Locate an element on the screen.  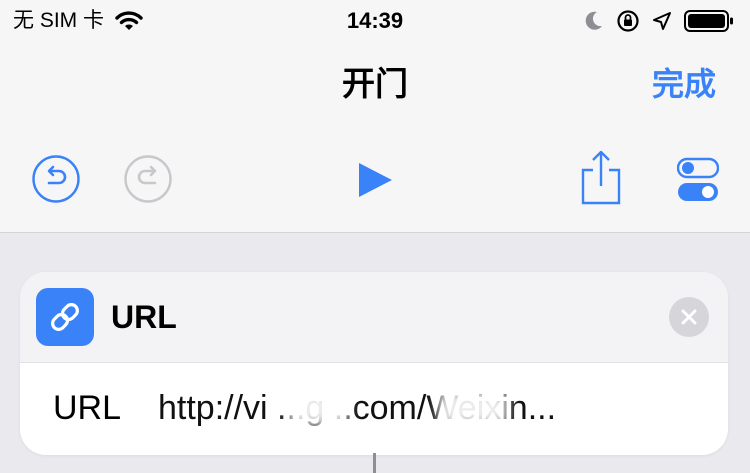
play-icon is located at coordinates (375, 180).